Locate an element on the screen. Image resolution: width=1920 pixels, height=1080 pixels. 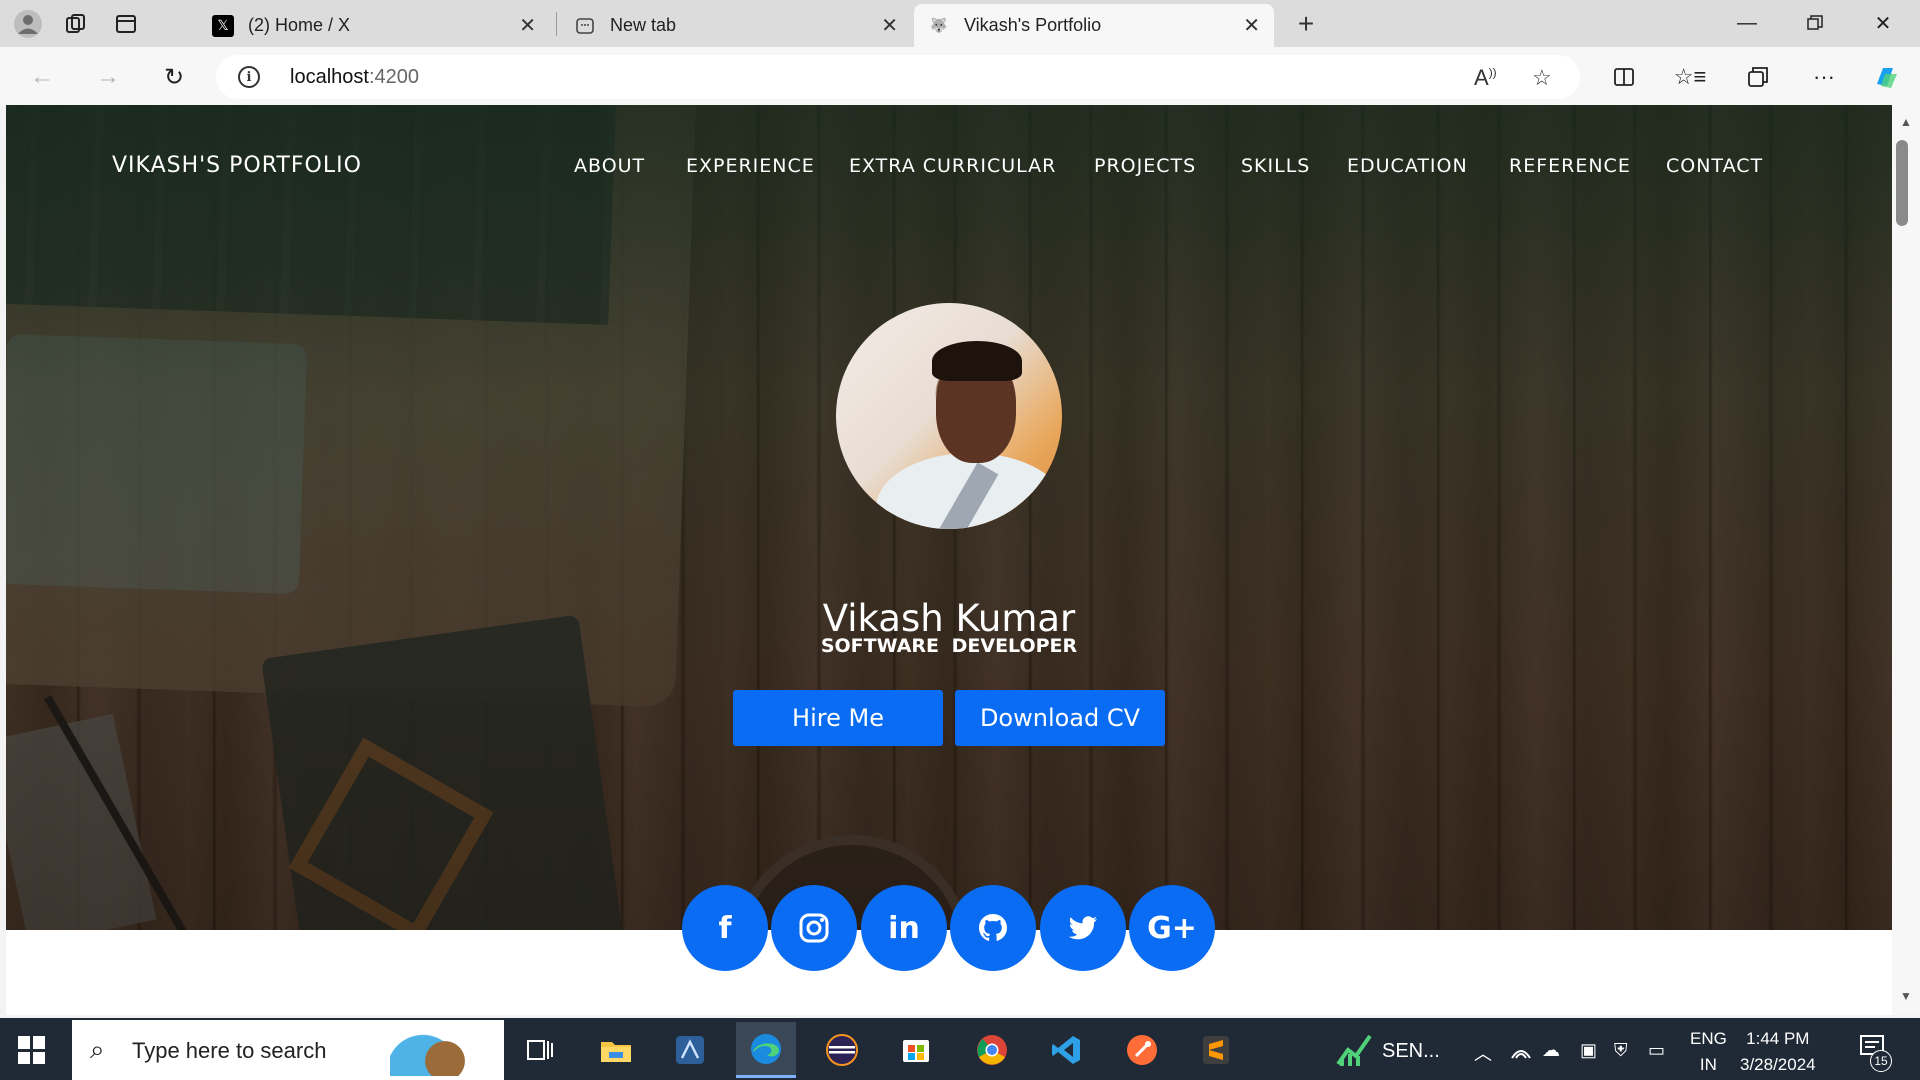
photo-hair is located at coordinates (977, 361).